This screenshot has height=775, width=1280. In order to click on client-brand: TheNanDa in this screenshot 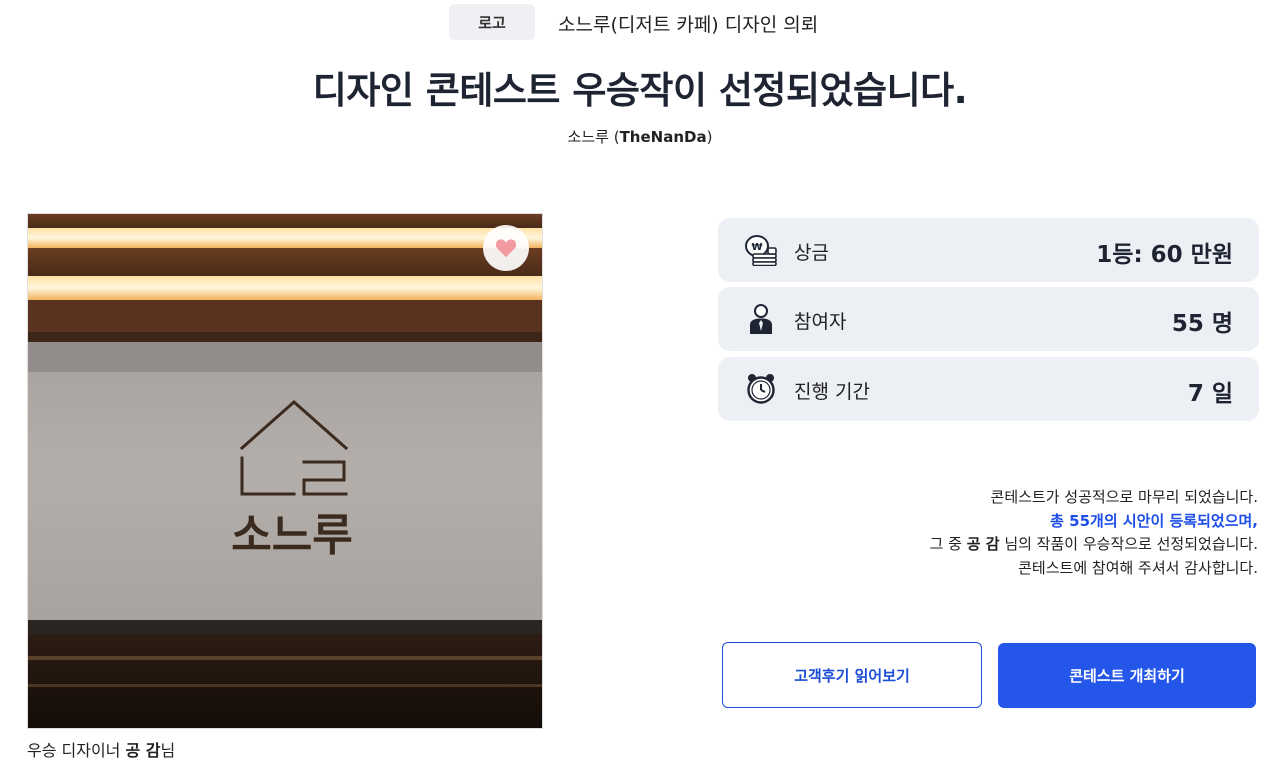, I will do `click(663, 137)`.